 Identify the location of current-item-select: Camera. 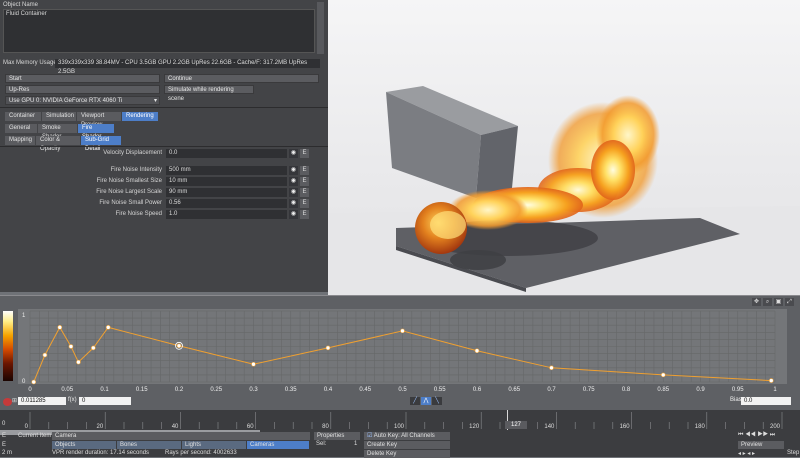
(181, 436).